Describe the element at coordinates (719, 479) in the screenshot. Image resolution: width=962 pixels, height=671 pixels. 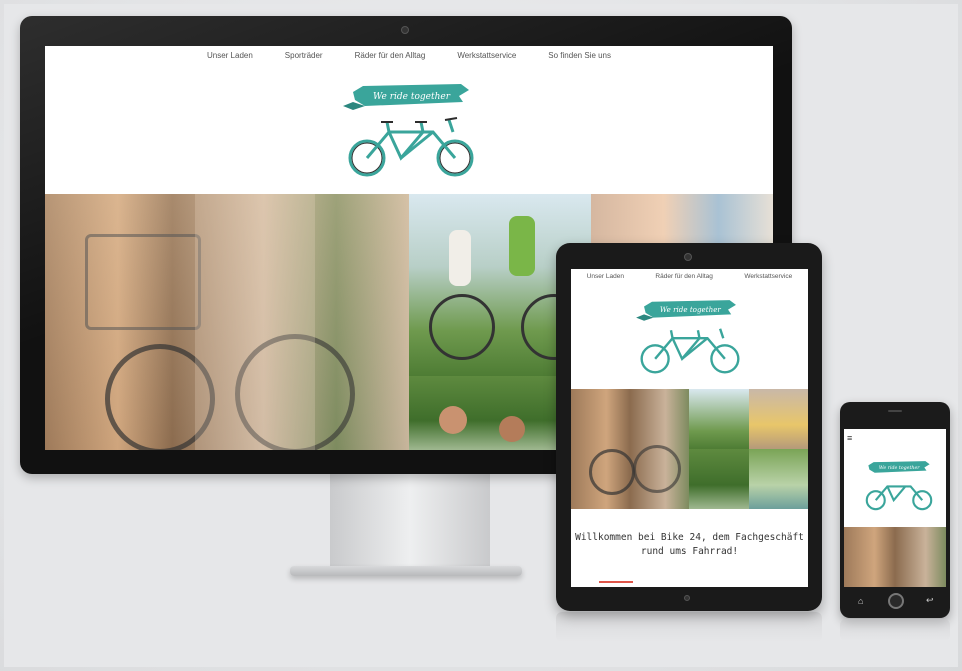
I see `photo-happy-couple` at that location.